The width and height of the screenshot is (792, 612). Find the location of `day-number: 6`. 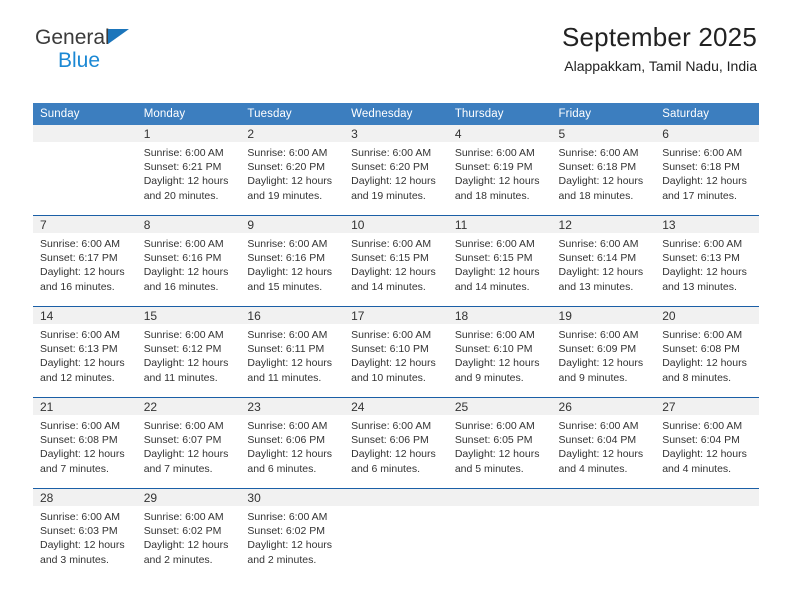

day-number: 6 is located at coordinates (707, 133).